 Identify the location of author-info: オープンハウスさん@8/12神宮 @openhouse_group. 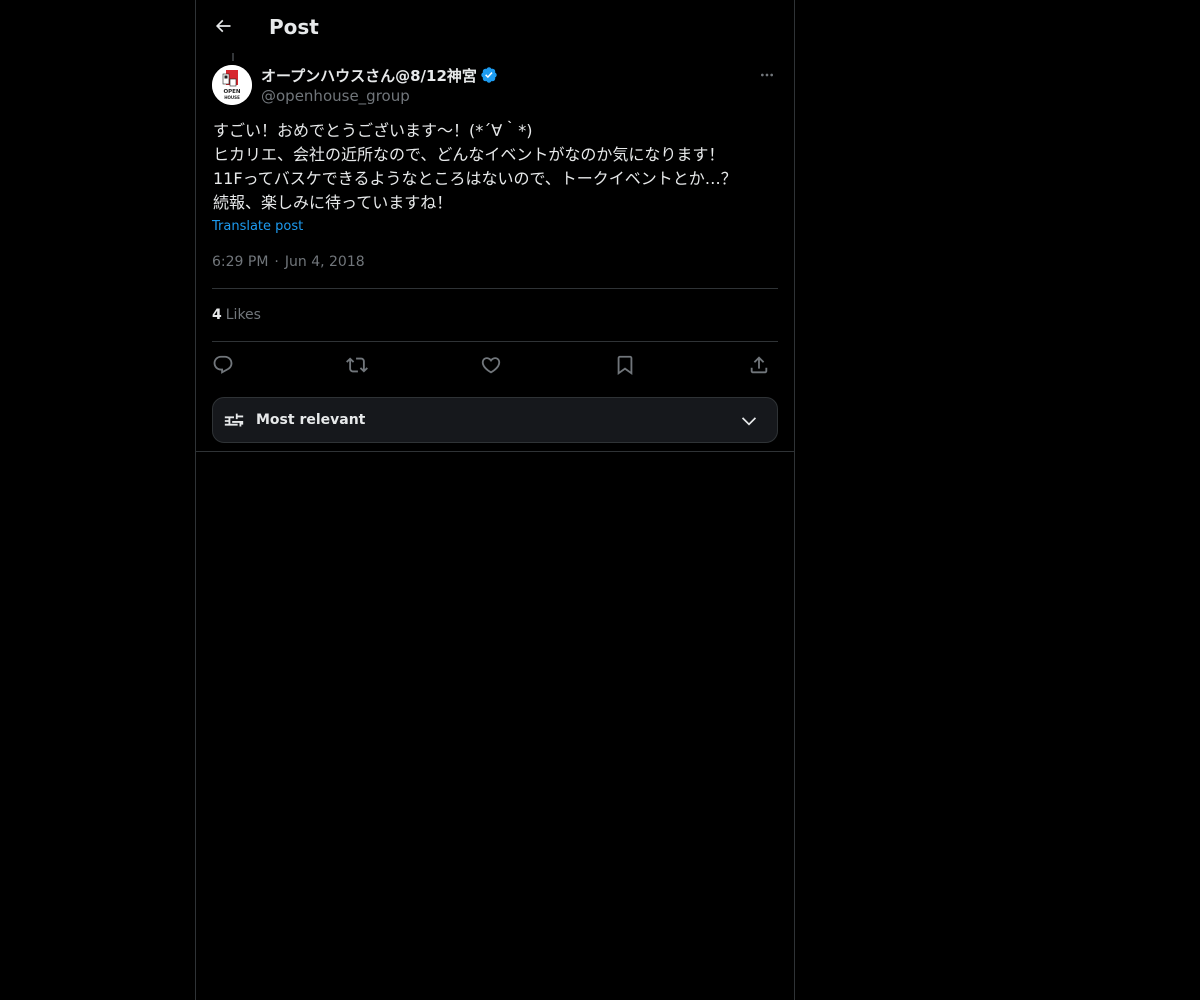
(379, 85).